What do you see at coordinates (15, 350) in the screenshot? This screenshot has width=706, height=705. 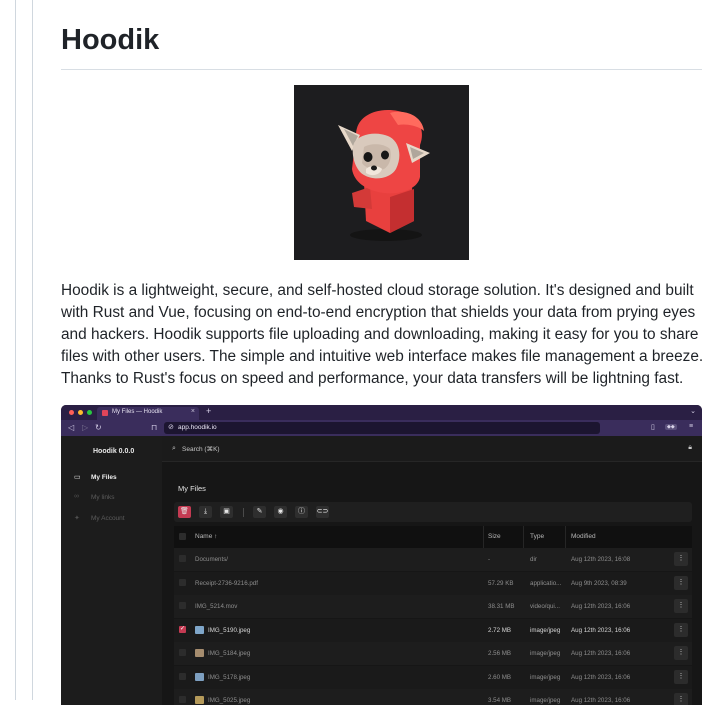 I see `gutter-line` at bounding box center [15, 350].